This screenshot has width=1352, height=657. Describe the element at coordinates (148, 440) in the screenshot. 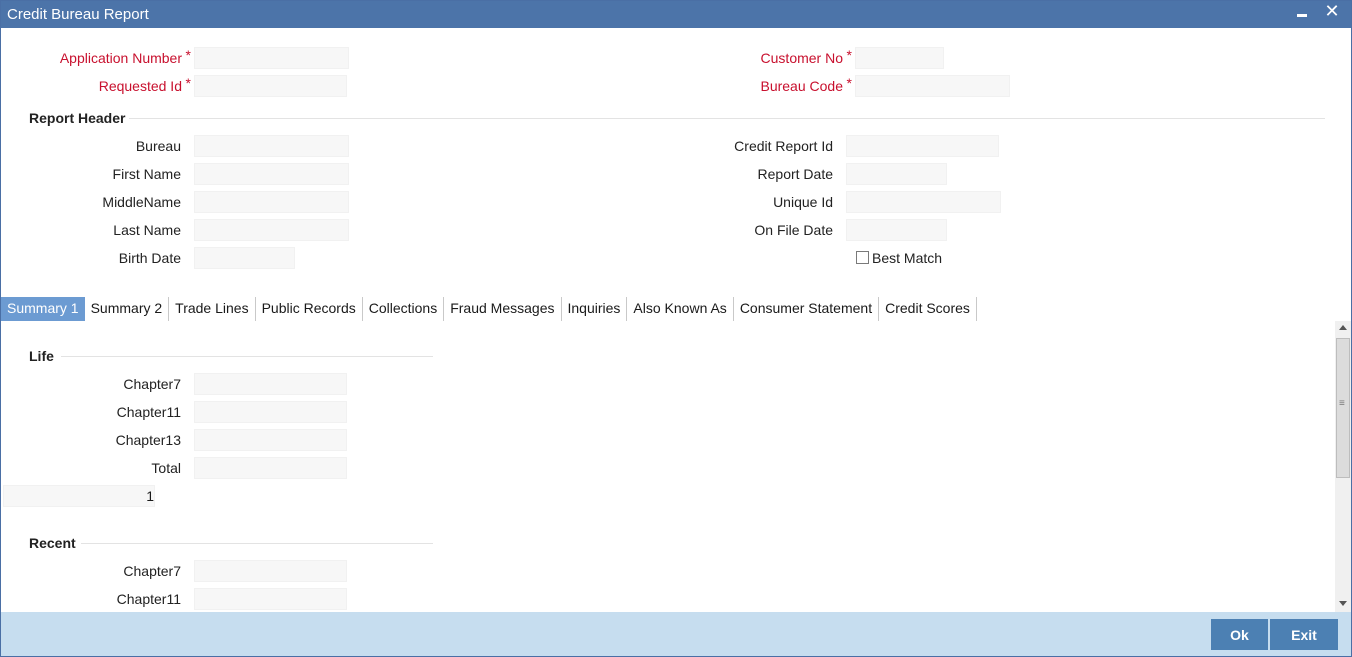

I see `life-chapter13-label: Chapter13` at that location.